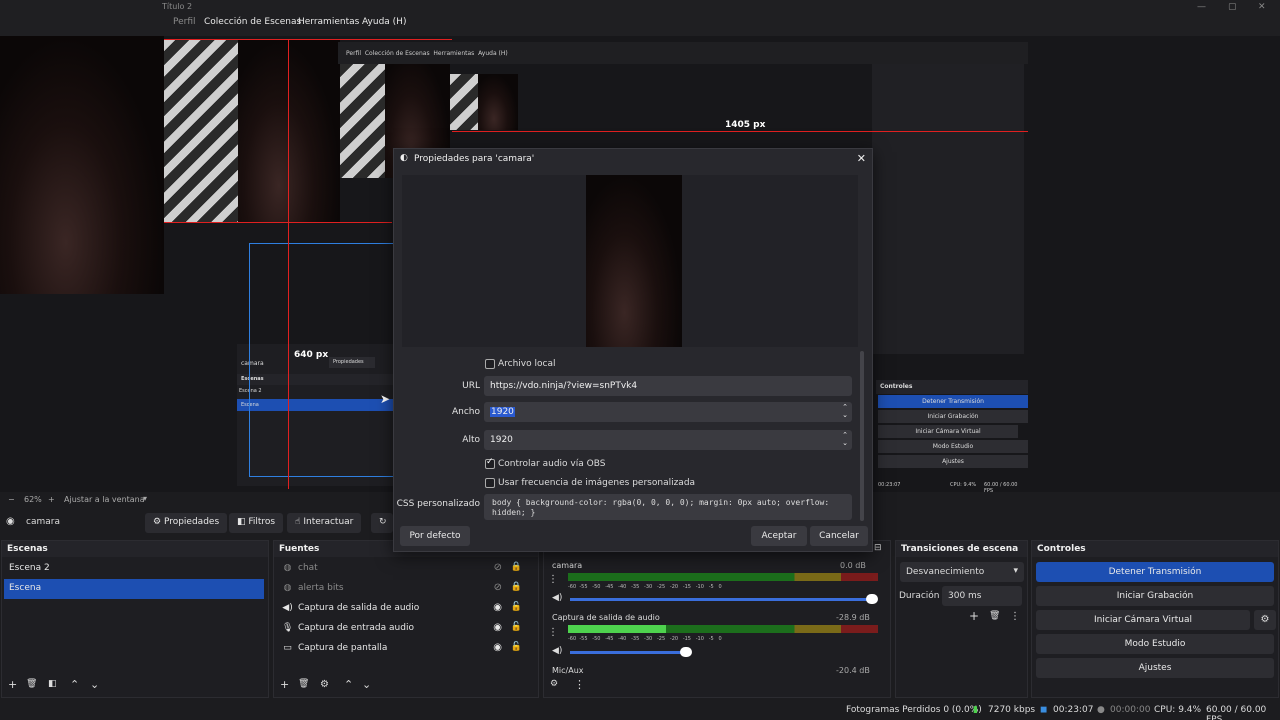  What do you see at coordinates (878, 548) in the screenshot?
I see `mixer-menu-icon: ⊟` at bounding box center [878, 548].